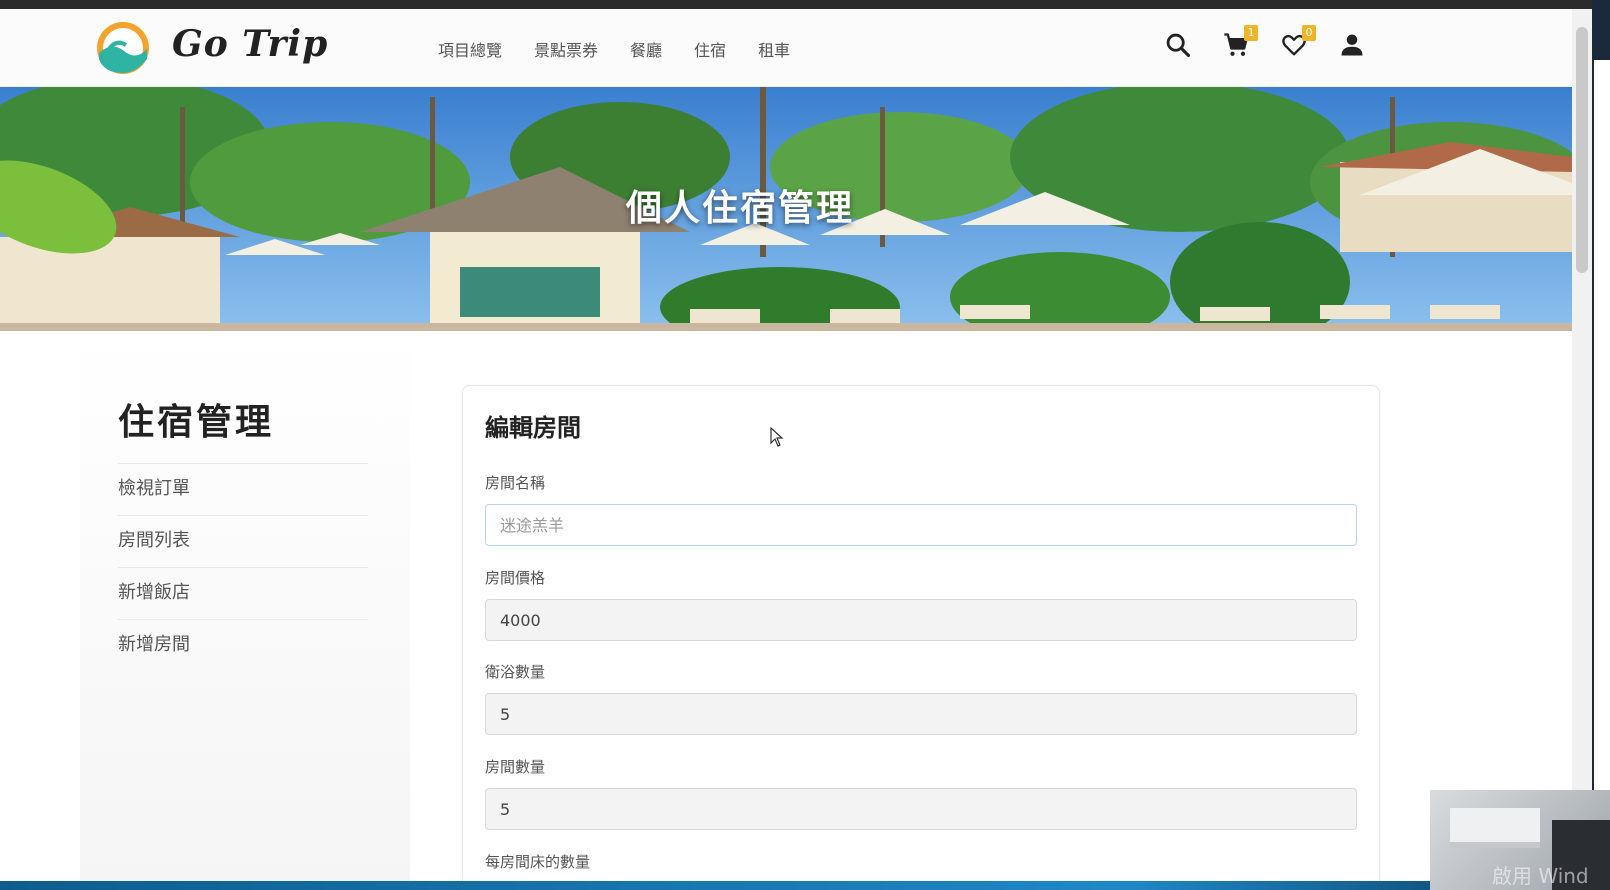 The height and width of the screenshot is (890, 1610). I want to click on room-name-input, so click(921, 525).